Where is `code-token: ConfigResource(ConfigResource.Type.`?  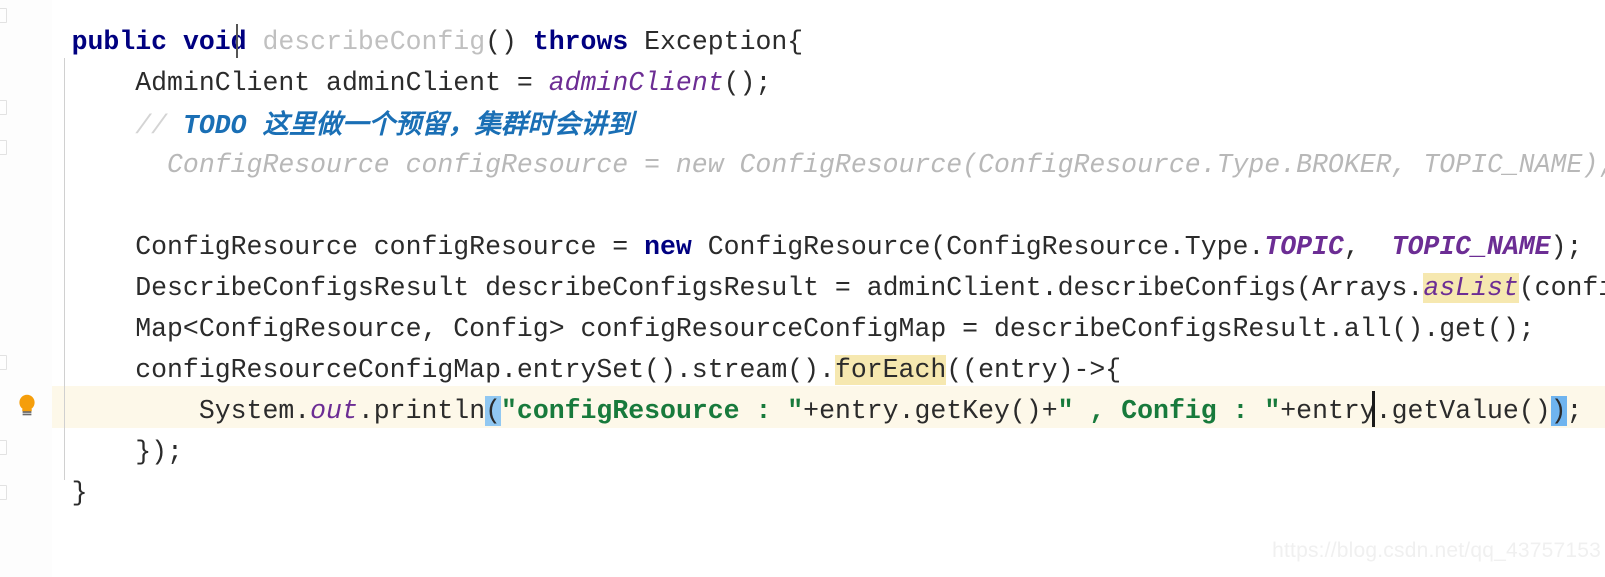
code-token: ConfigResource(ConfigResource.Type. is located at coordinates (978, 247).